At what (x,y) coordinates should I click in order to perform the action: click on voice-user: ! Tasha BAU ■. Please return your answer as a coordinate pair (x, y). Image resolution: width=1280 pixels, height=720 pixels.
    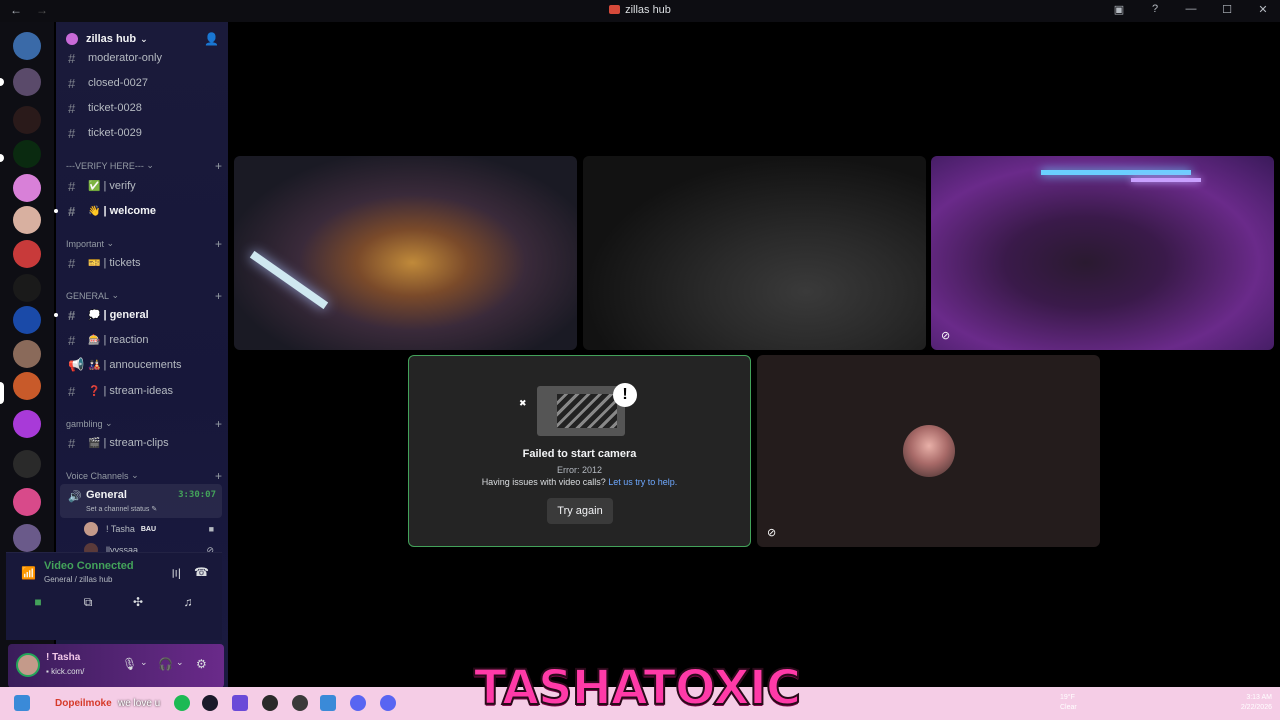
    Looking at the image, I should click on (152, 529).